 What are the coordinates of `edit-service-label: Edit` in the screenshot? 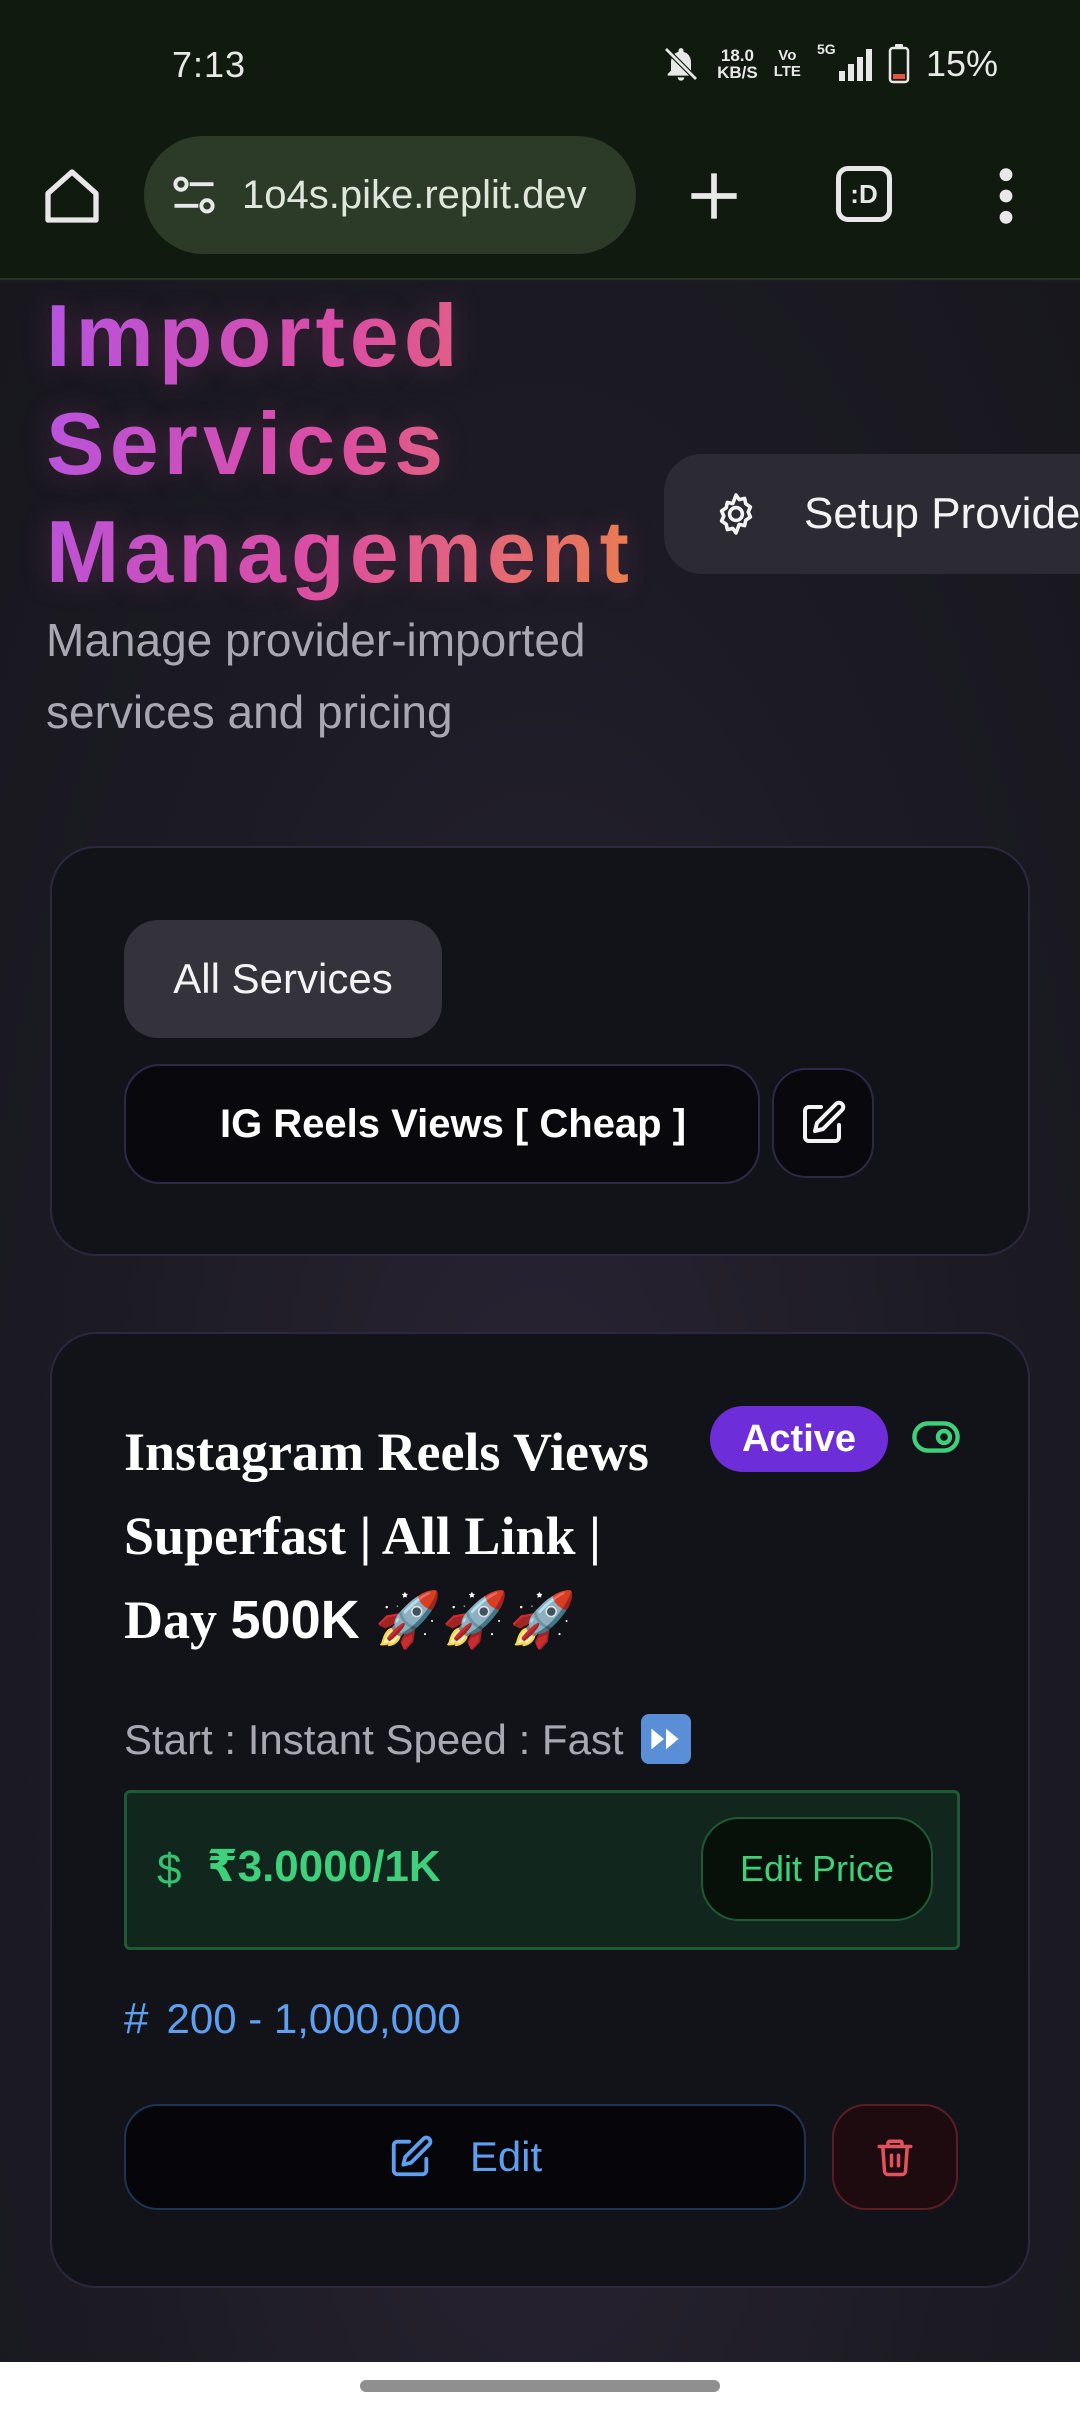 It's located at (506, 2156).